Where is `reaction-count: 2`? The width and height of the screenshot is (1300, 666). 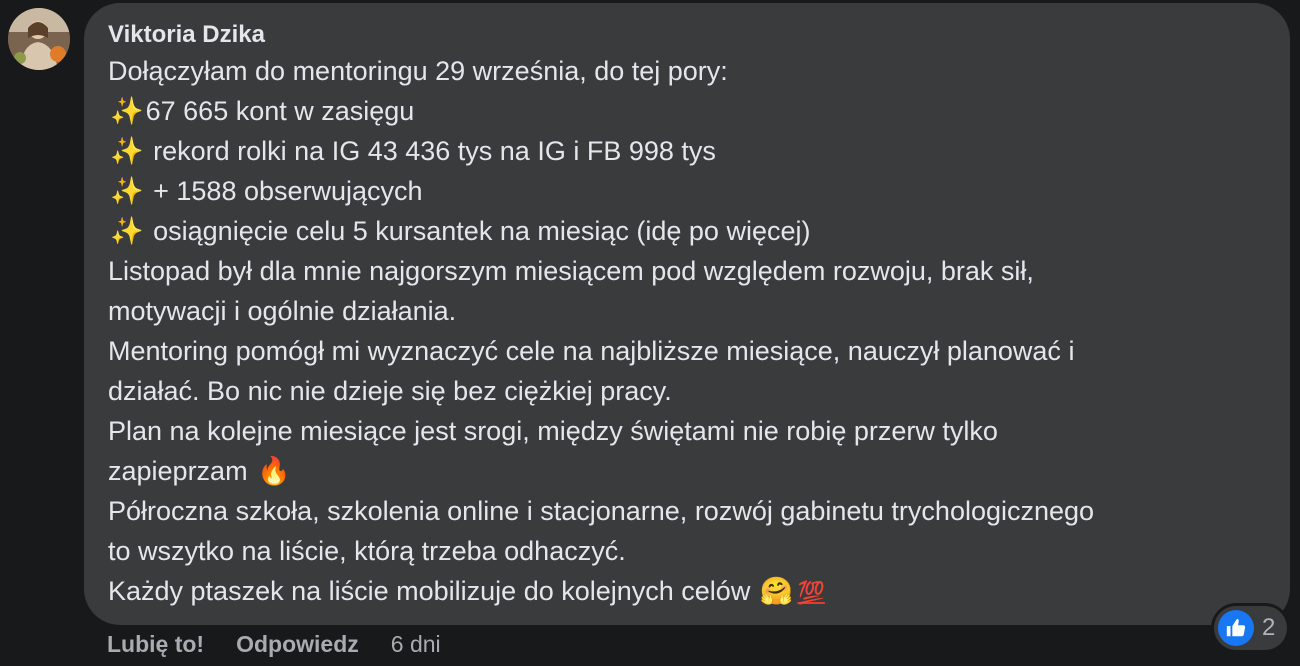 reaction-count: 2 is located at coordinates (1269, 627).